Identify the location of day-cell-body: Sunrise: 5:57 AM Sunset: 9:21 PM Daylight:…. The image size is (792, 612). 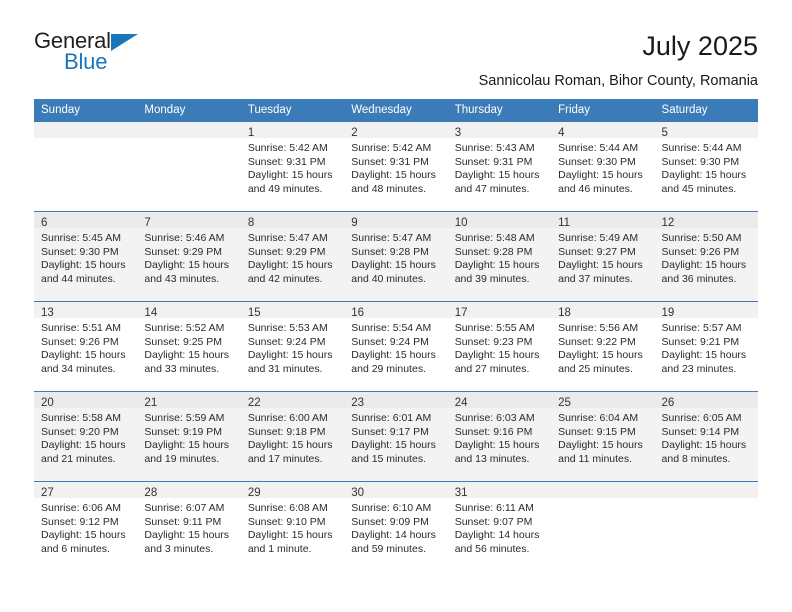
(706, 347).